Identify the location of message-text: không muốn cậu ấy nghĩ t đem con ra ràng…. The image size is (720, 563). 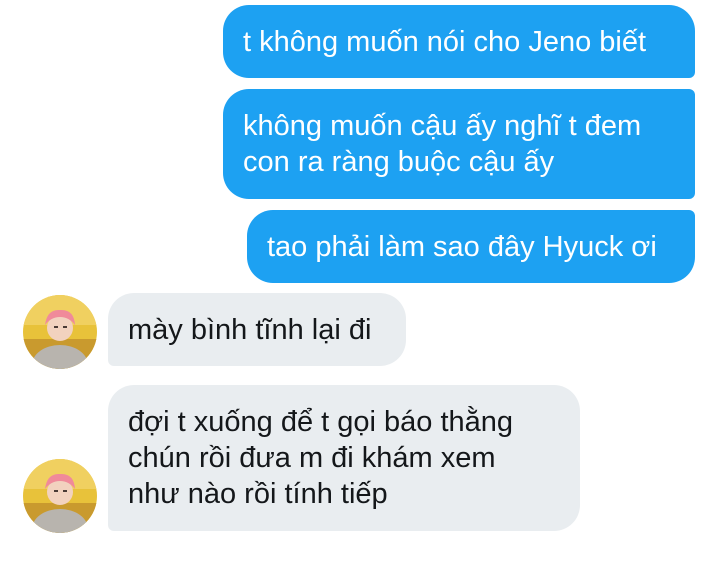
(442, 144).